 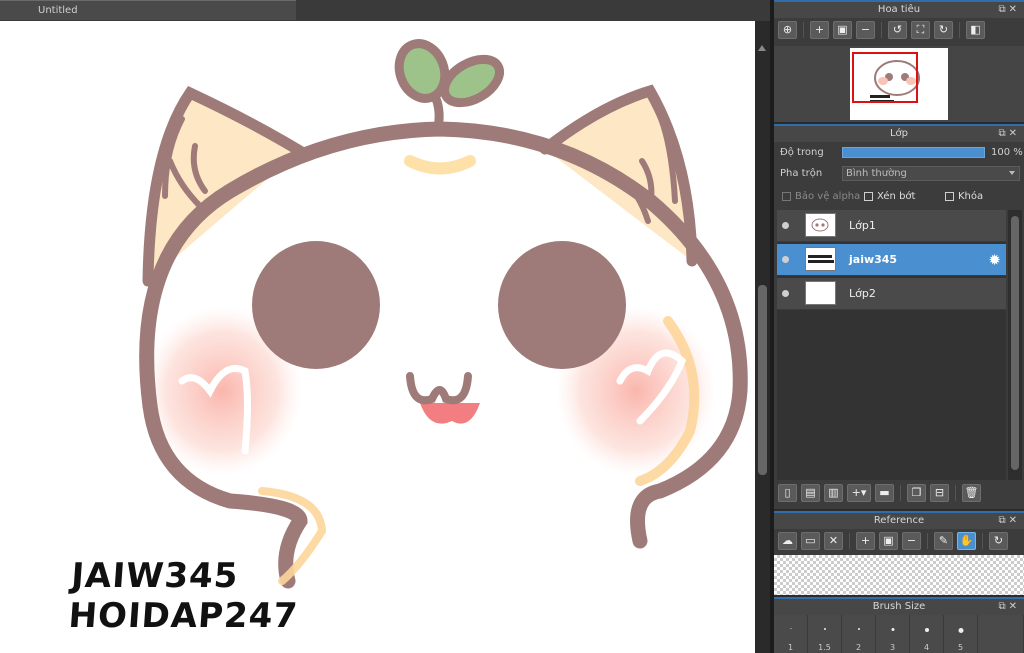 I want to click on layer-list-scrollbar, so click(x=1015, y=345).